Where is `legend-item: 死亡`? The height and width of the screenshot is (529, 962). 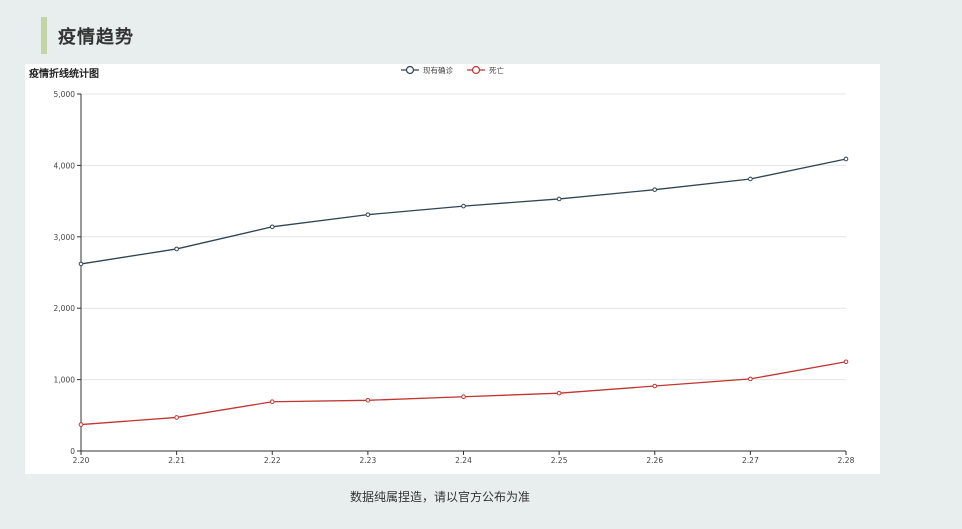
legend-item: 死亡 is located at coordinates (485, 70).